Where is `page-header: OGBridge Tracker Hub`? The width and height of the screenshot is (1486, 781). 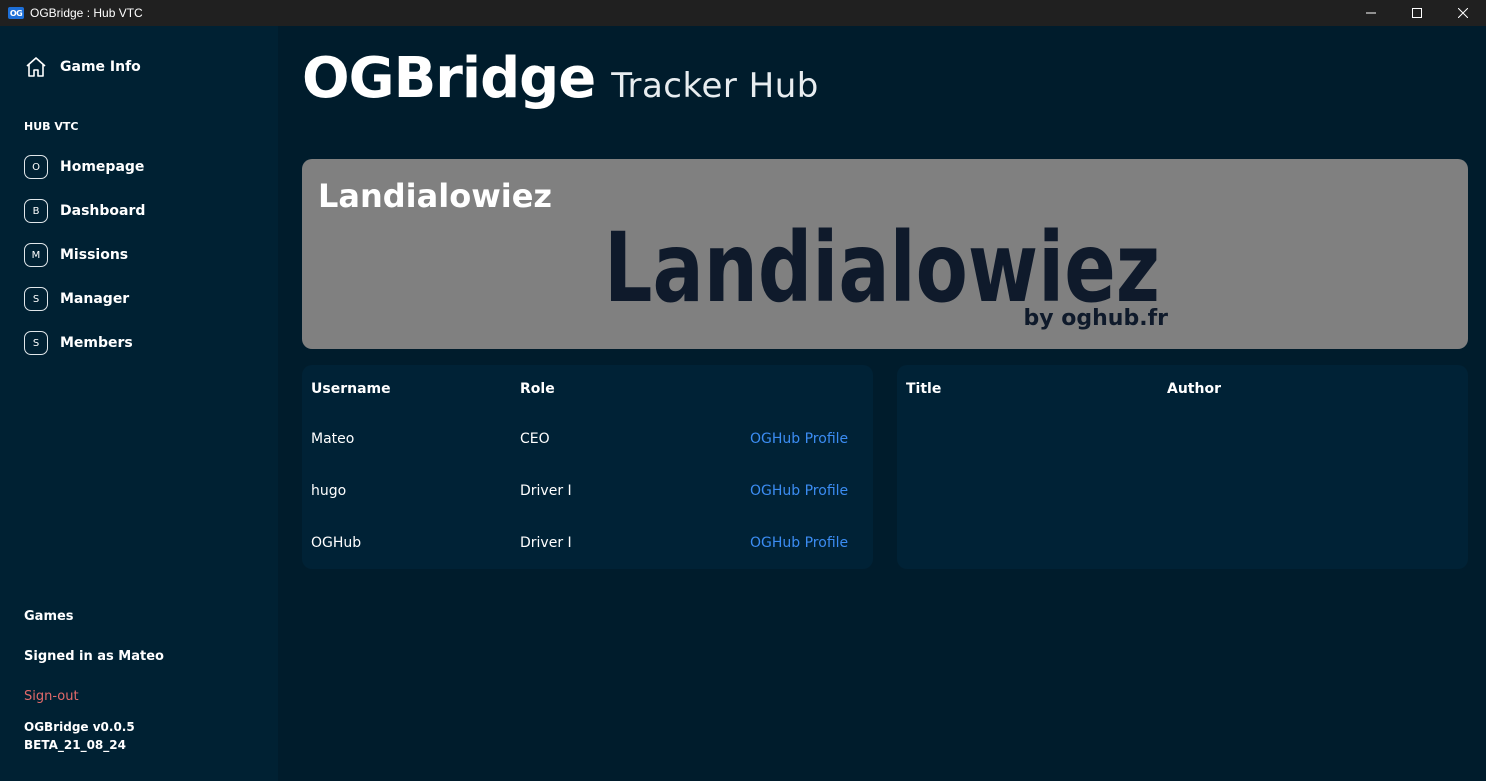
page-header: OGBridge Tracker Hub is located at coordinates (560, 78).